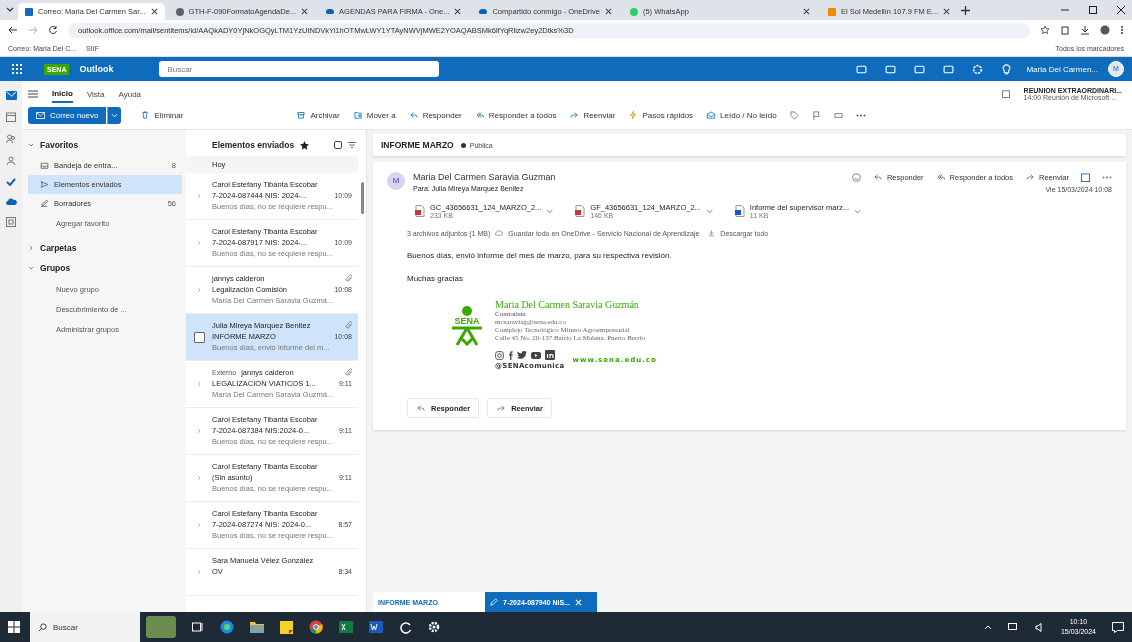 The height and width of the screenshot is (642, 1132). Describe the element at coordinates (53, 30) in the screenshot. I see `reload-icon` at that location.